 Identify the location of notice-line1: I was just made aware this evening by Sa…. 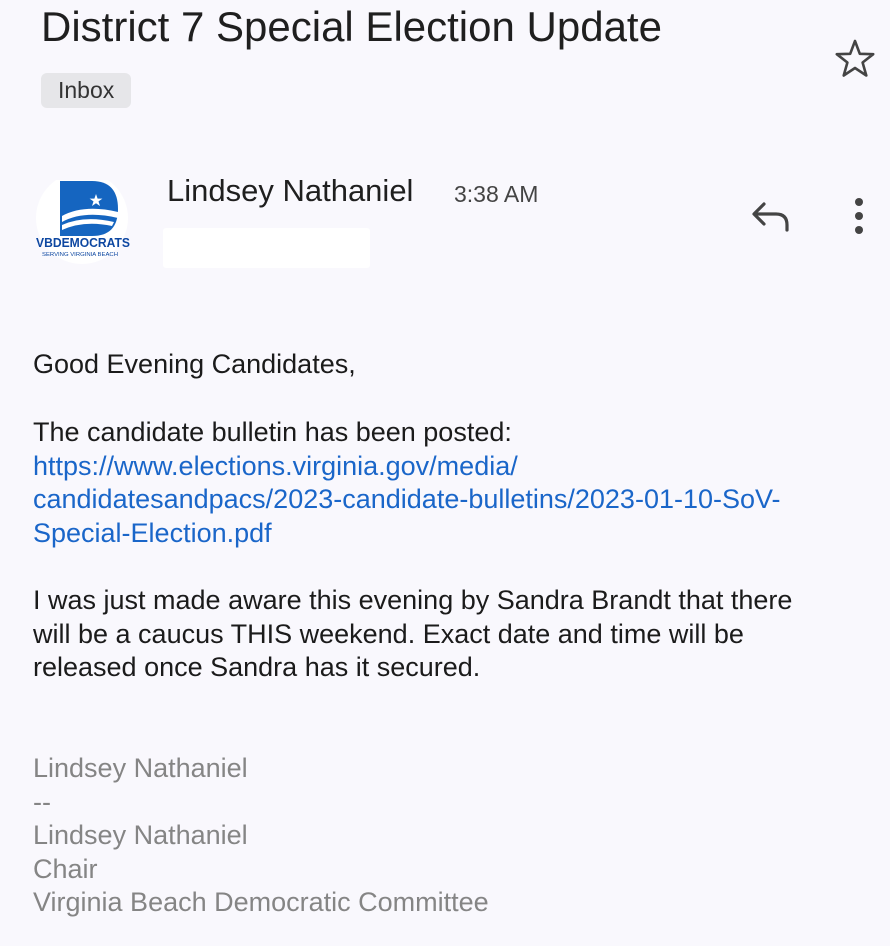
(413, 600).